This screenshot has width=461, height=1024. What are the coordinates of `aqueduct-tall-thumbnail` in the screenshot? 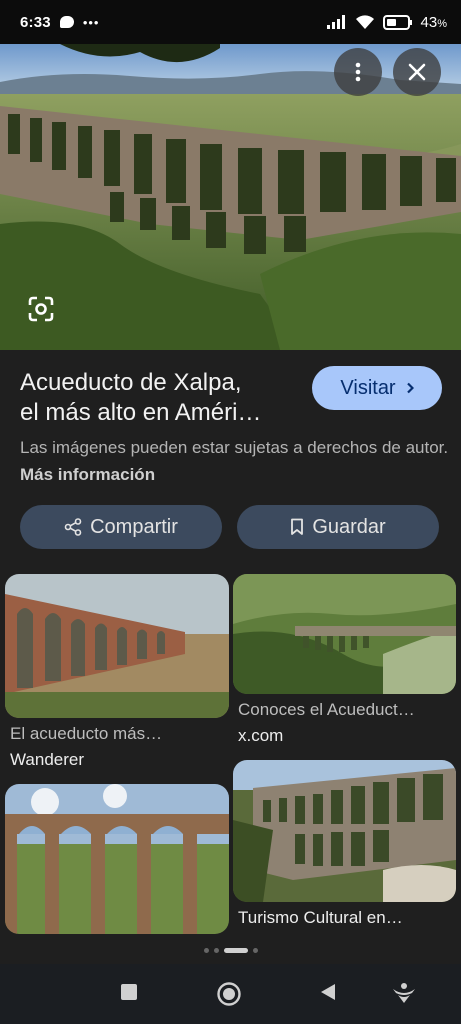 It's located at (344, 831).